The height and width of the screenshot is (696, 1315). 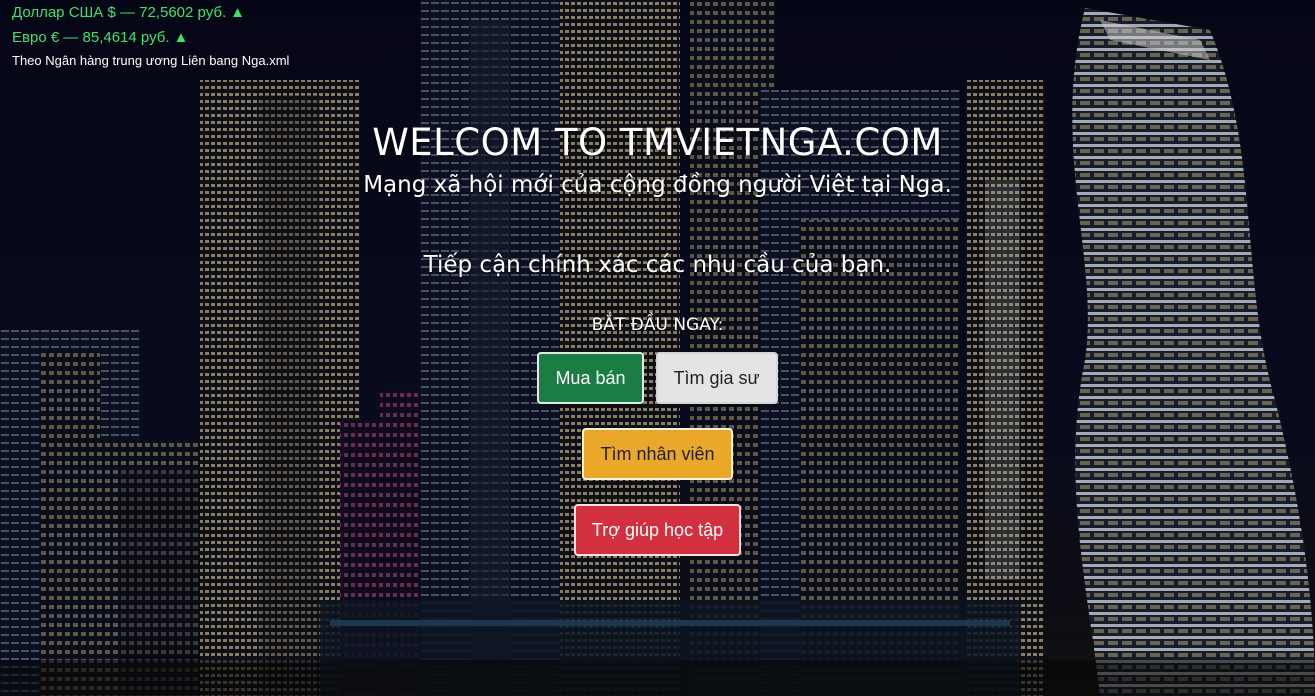 What do you see at coordinates (119, 12) in the screenshot?
I see `usd-rate-text: Доллар США $ — 72,5602 руб.` at bounding box center [119, 12].